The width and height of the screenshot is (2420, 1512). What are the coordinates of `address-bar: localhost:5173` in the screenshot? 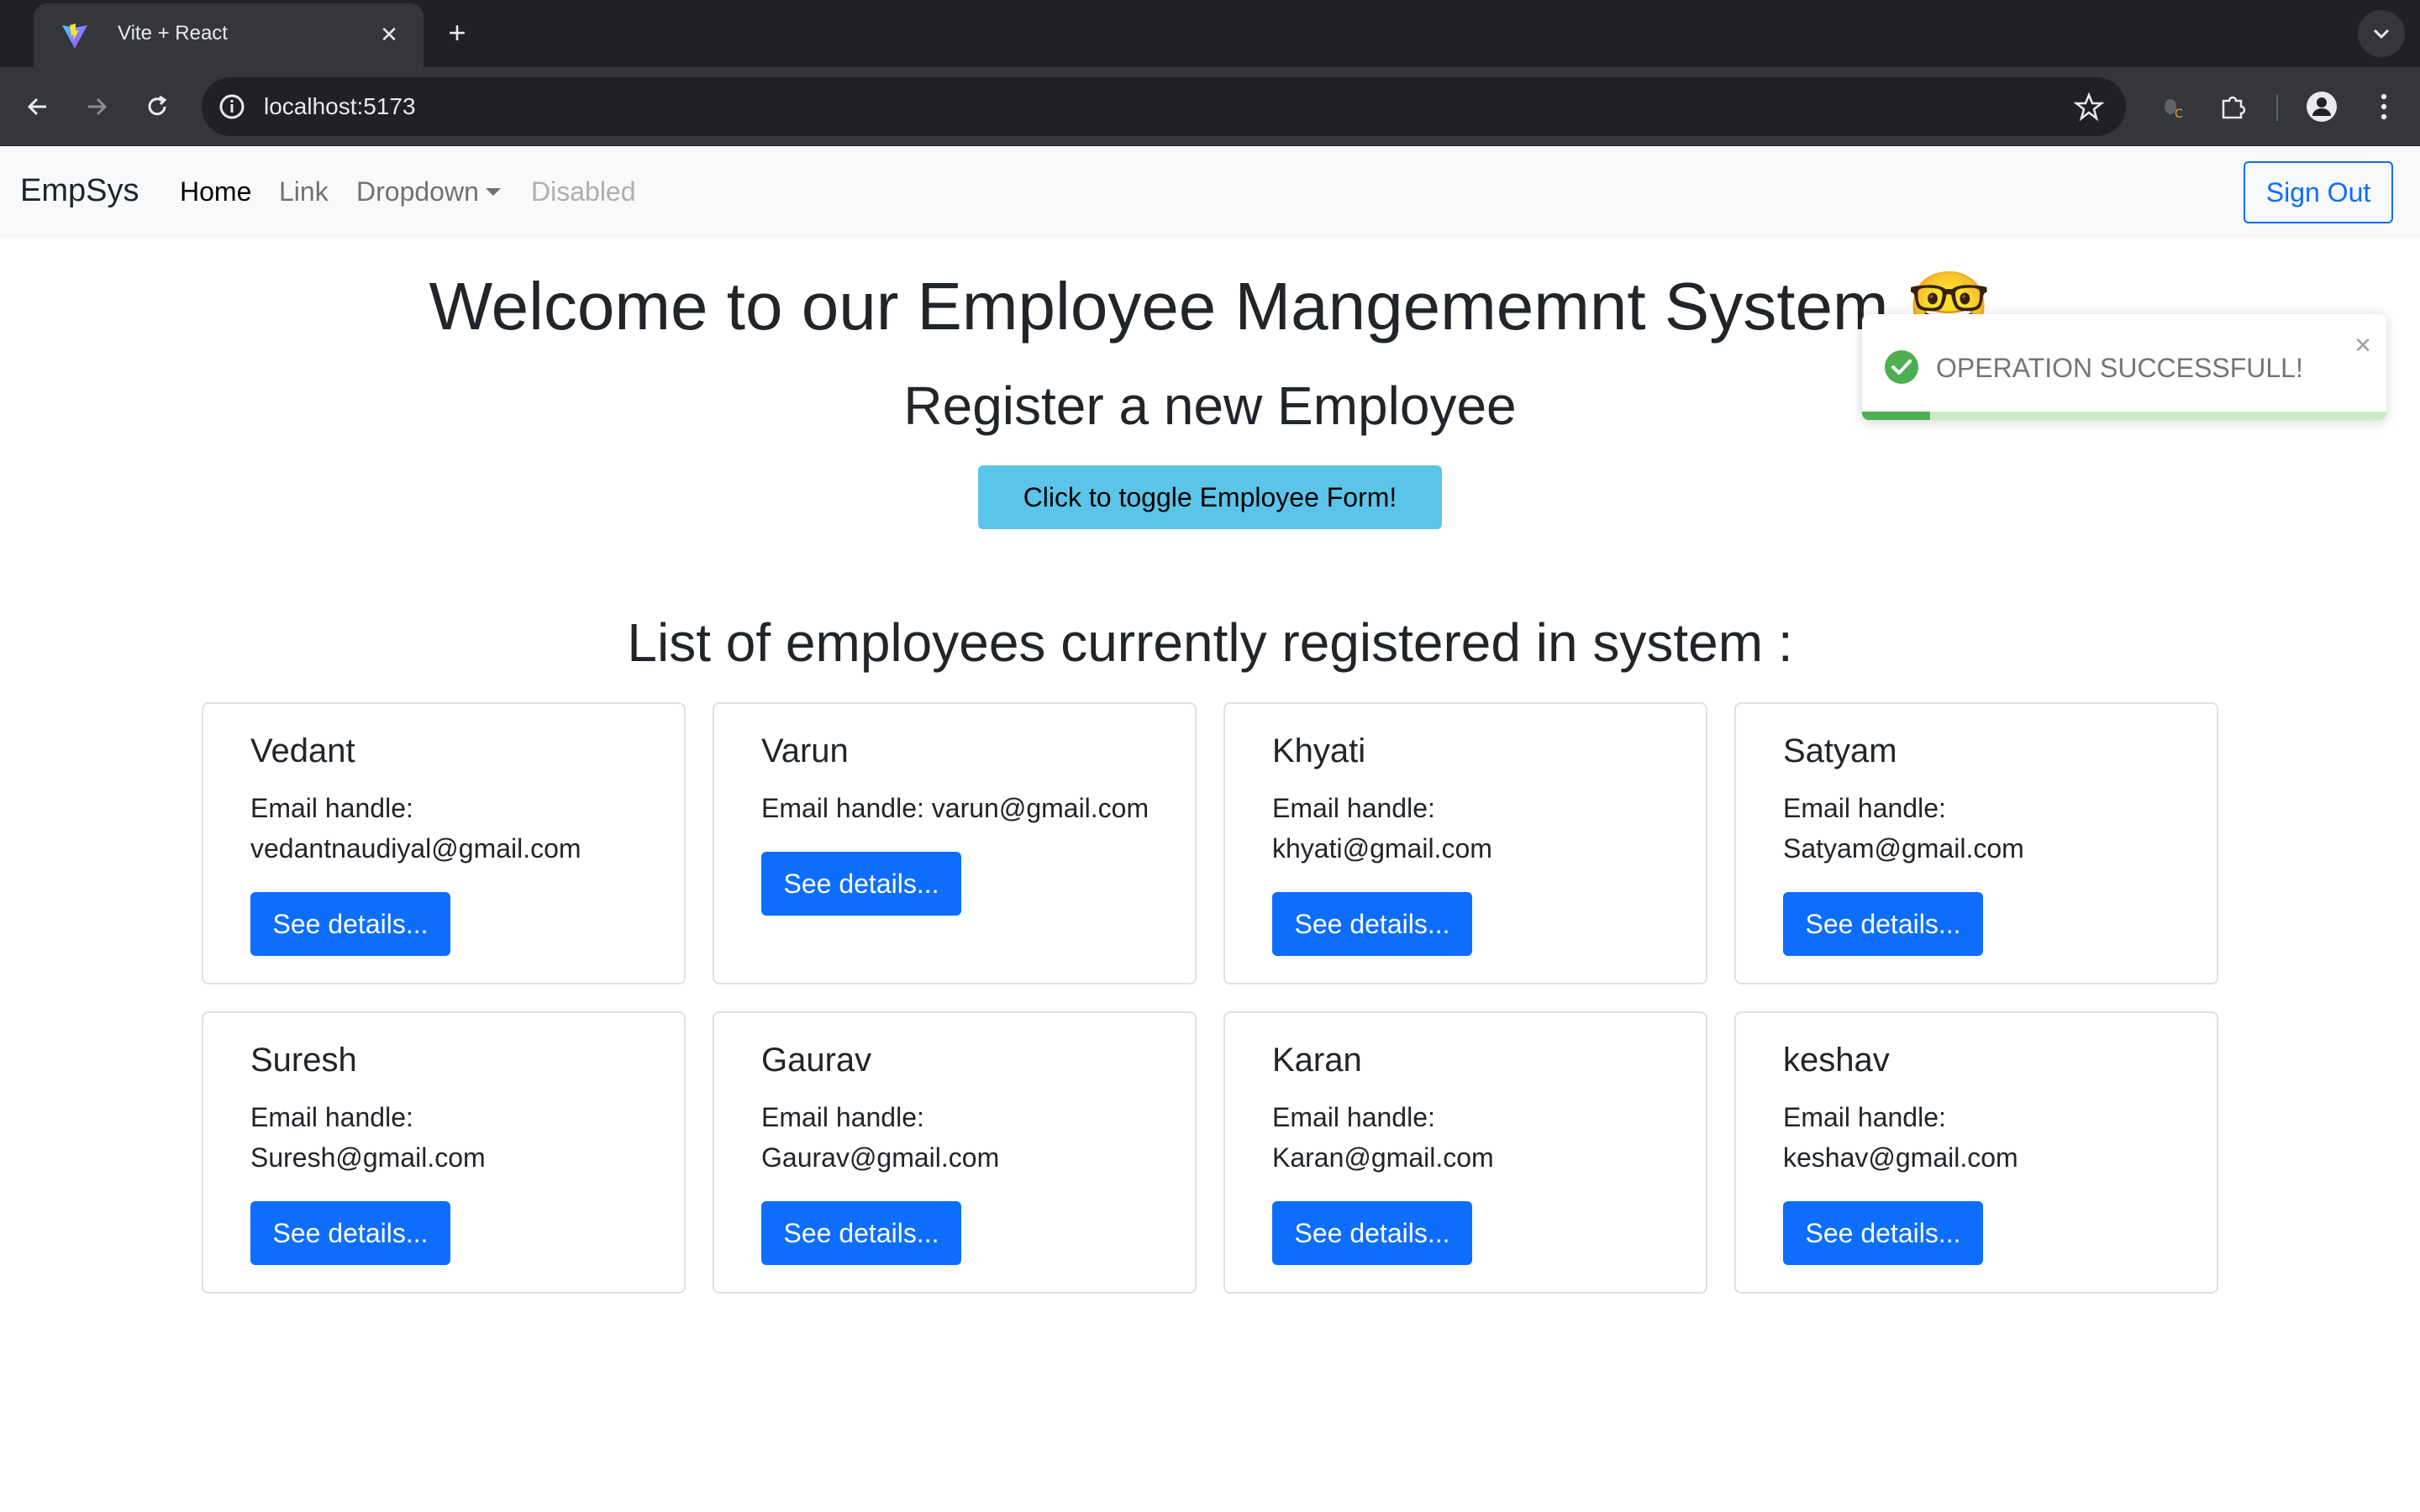 It's located at (1164, 106).